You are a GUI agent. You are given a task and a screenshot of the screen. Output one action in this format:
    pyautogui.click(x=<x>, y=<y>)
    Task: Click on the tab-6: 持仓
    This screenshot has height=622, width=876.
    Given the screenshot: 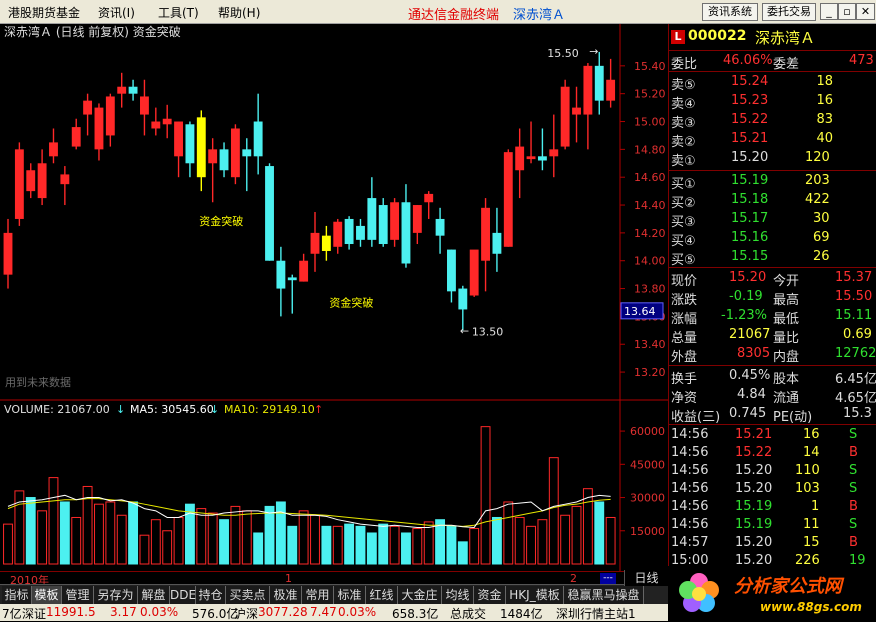 What is the action you would take?
    pyautogui.click(x=211, y=595)
    